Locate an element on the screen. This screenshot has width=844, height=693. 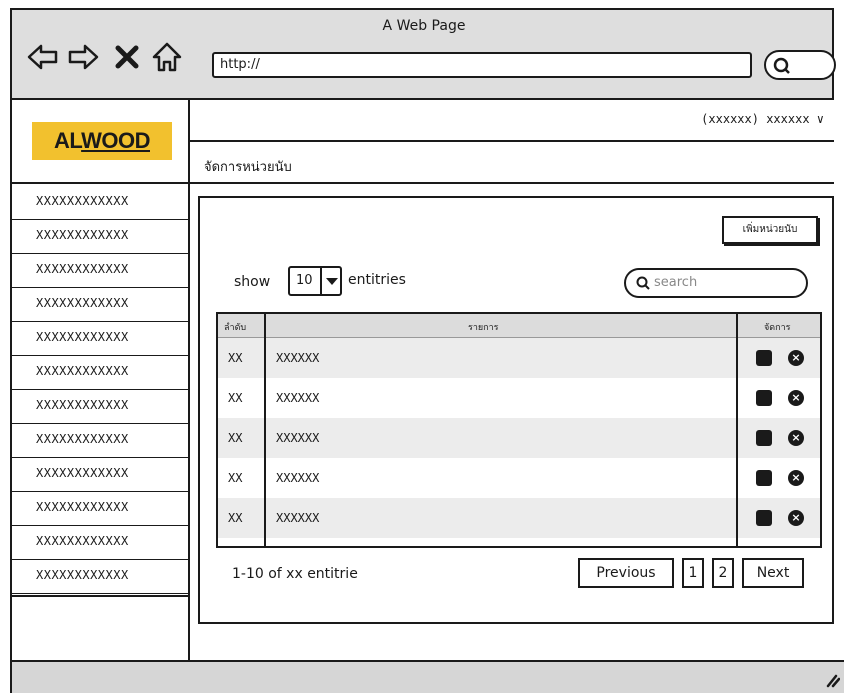
home-icon is located at coordinates (167, 57).